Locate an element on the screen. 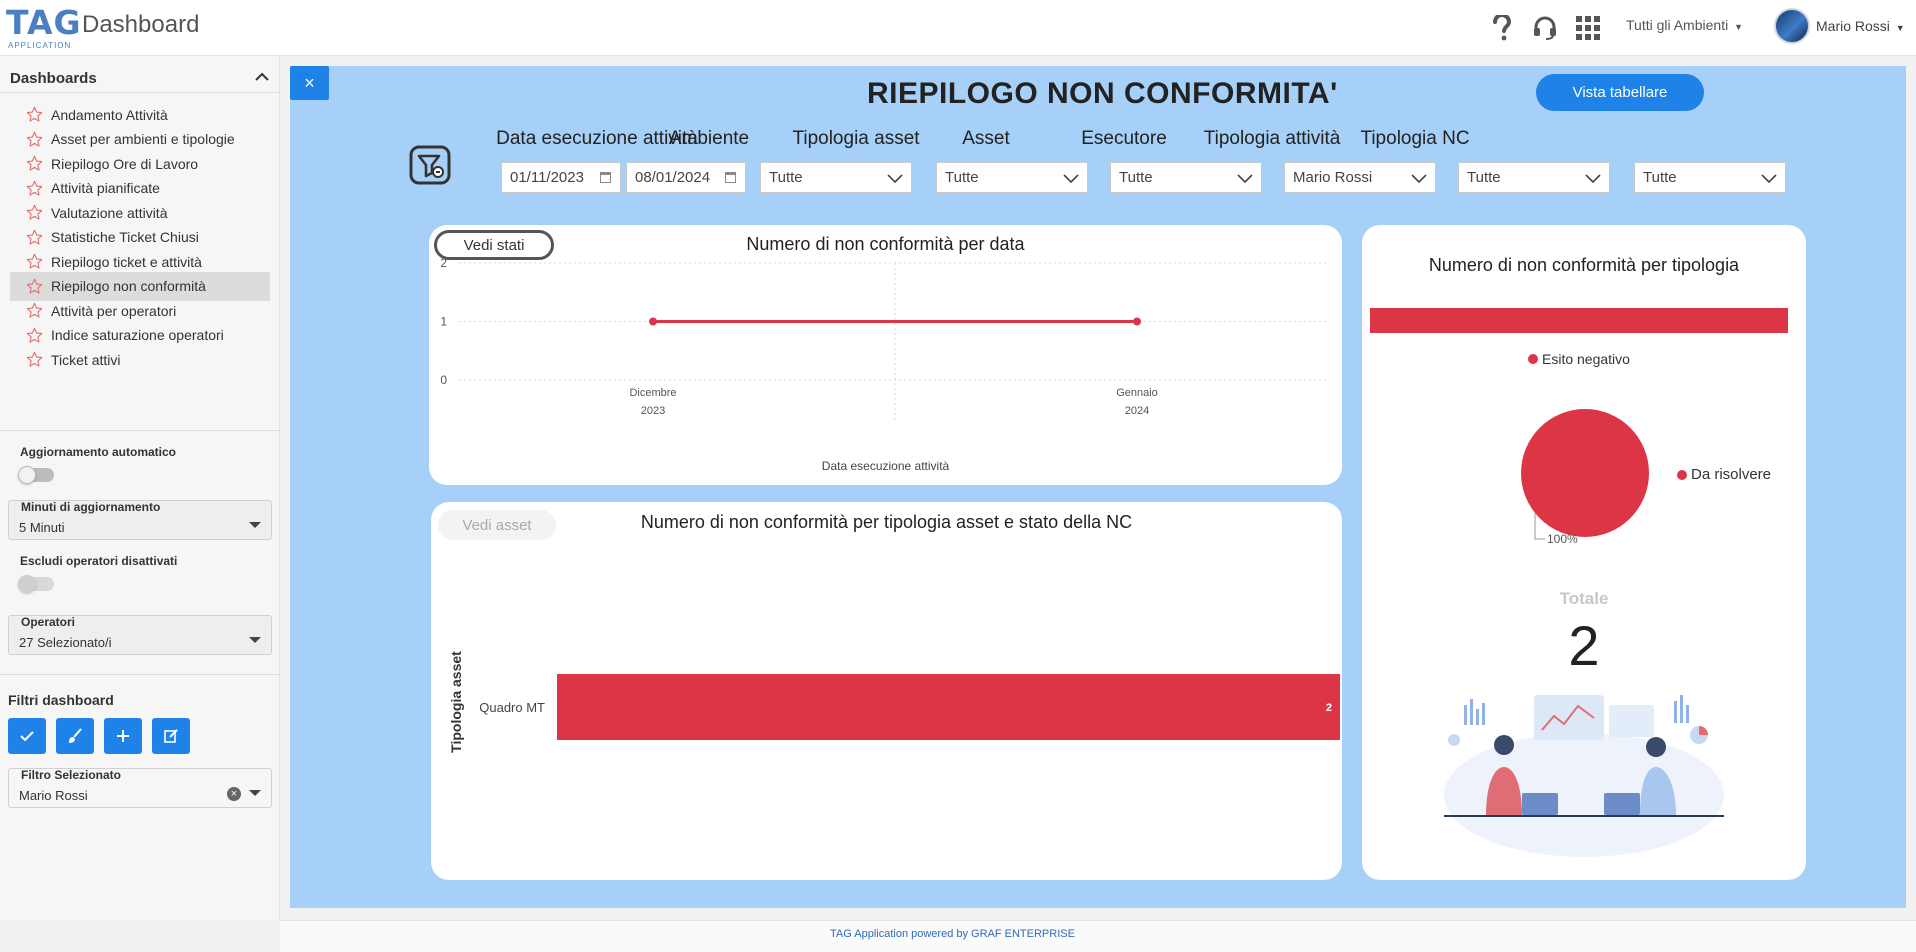 This screenshot has height=952, width=1916. date-from-input: 01/11/2023 is located at coordinates (561, 177).